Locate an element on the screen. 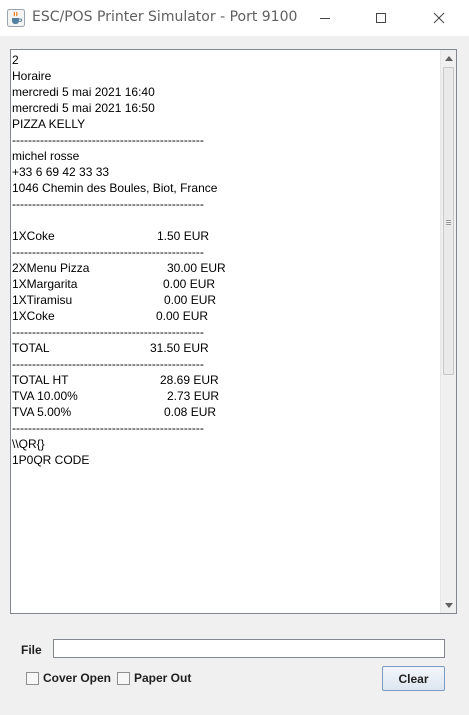  cover-open-label: Cover Open is located at coordinates (77, 678).